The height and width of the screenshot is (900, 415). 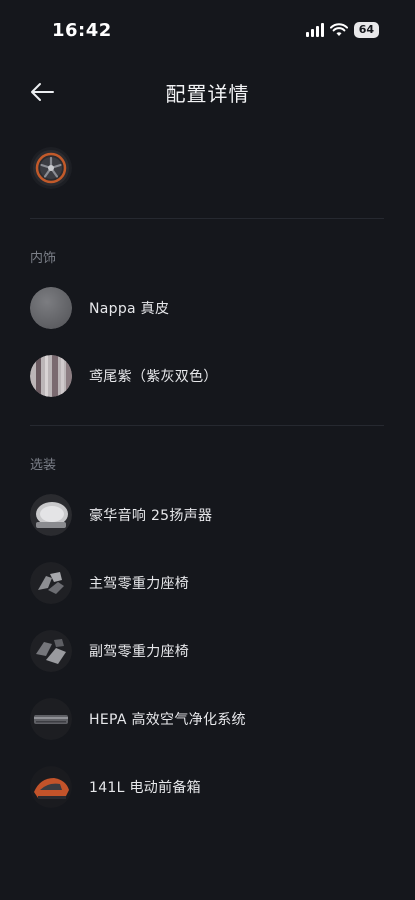 What do you see at coordinates (338, 29) in the screenshot?
I see `wifi-icon` at bounding box center [338, 29].